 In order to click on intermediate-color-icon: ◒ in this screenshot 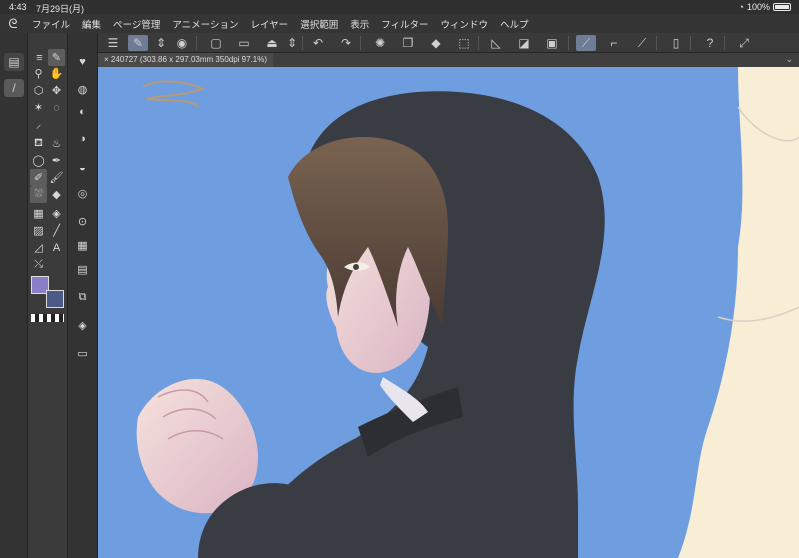, I will do `click(82, 167)`.